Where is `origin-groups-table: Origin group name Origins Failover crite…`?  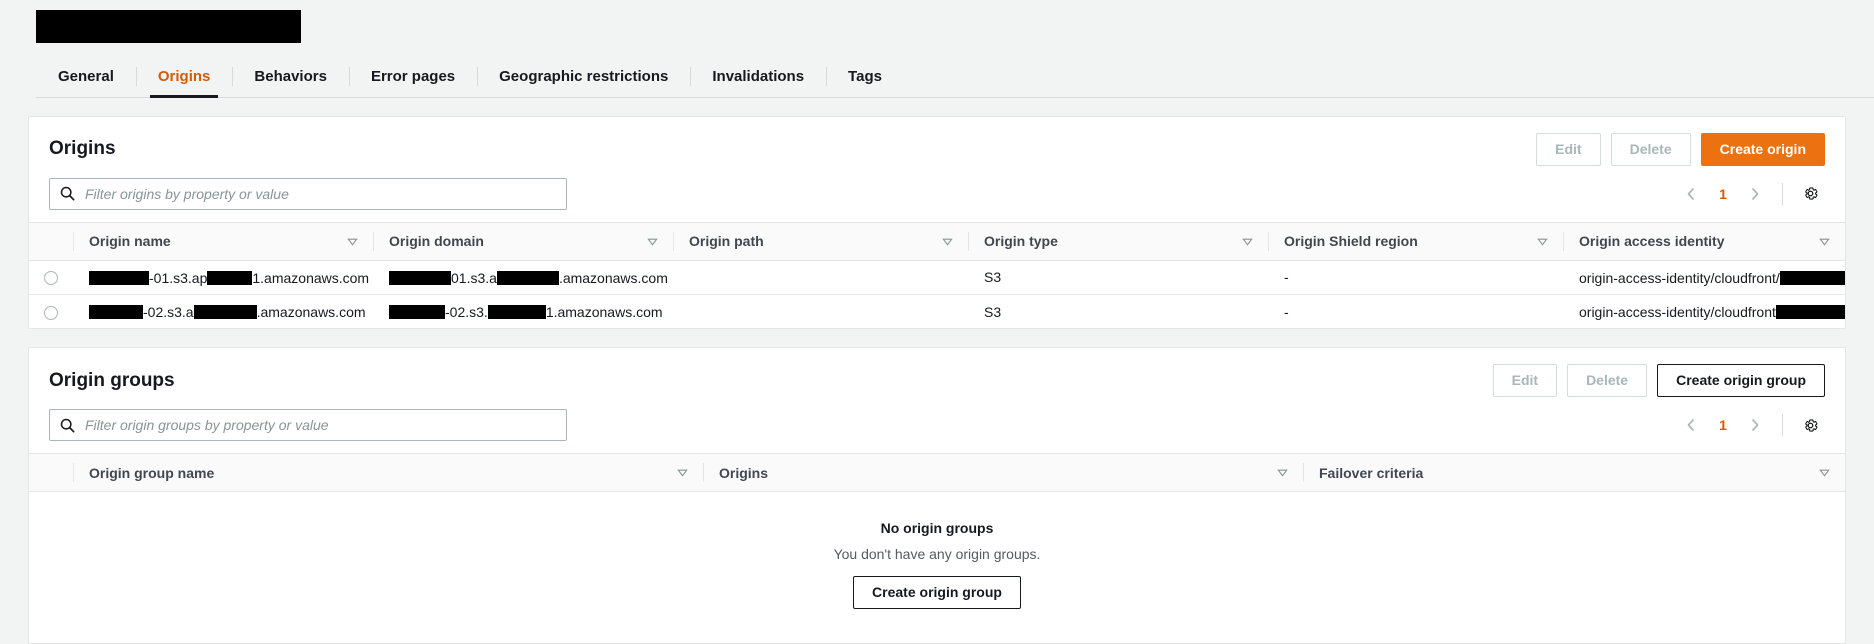
origin-groups-table: Origin group name Origins Failover crite… is located at coordinates (937, 473).